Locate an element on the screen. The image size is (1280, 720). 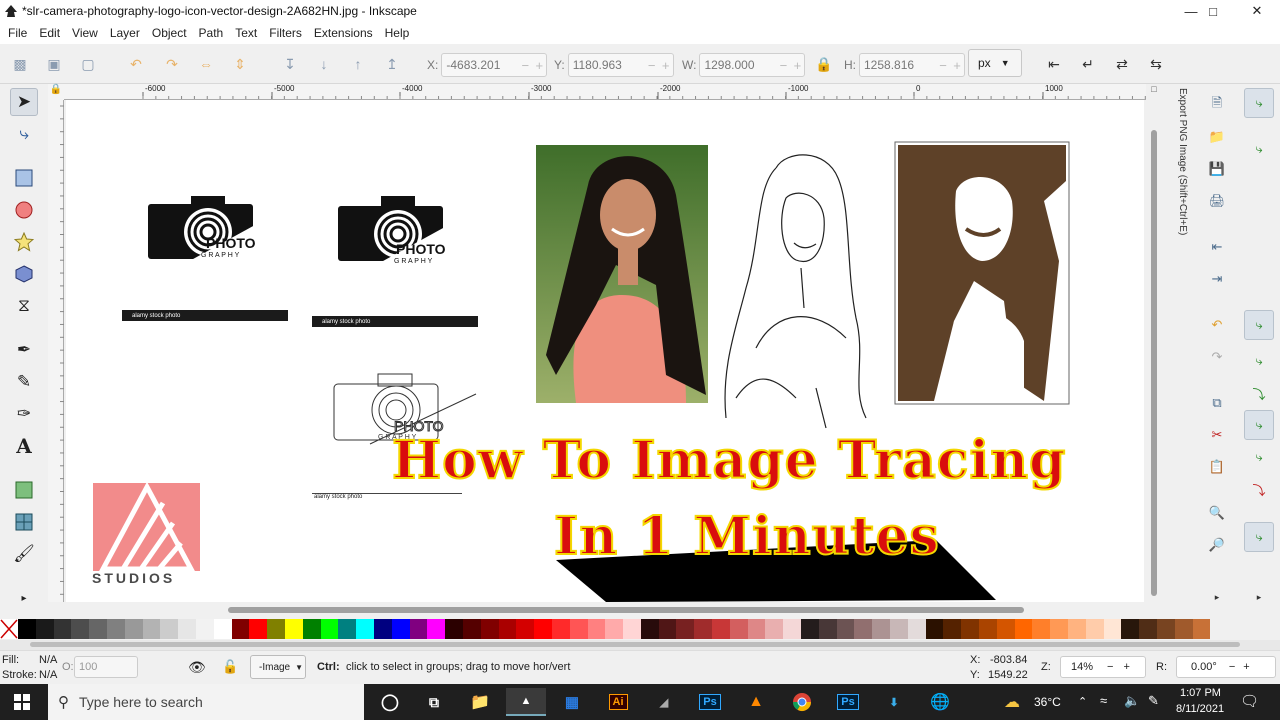
menu-extensions: Extensions is located at coordinates (345, 33).